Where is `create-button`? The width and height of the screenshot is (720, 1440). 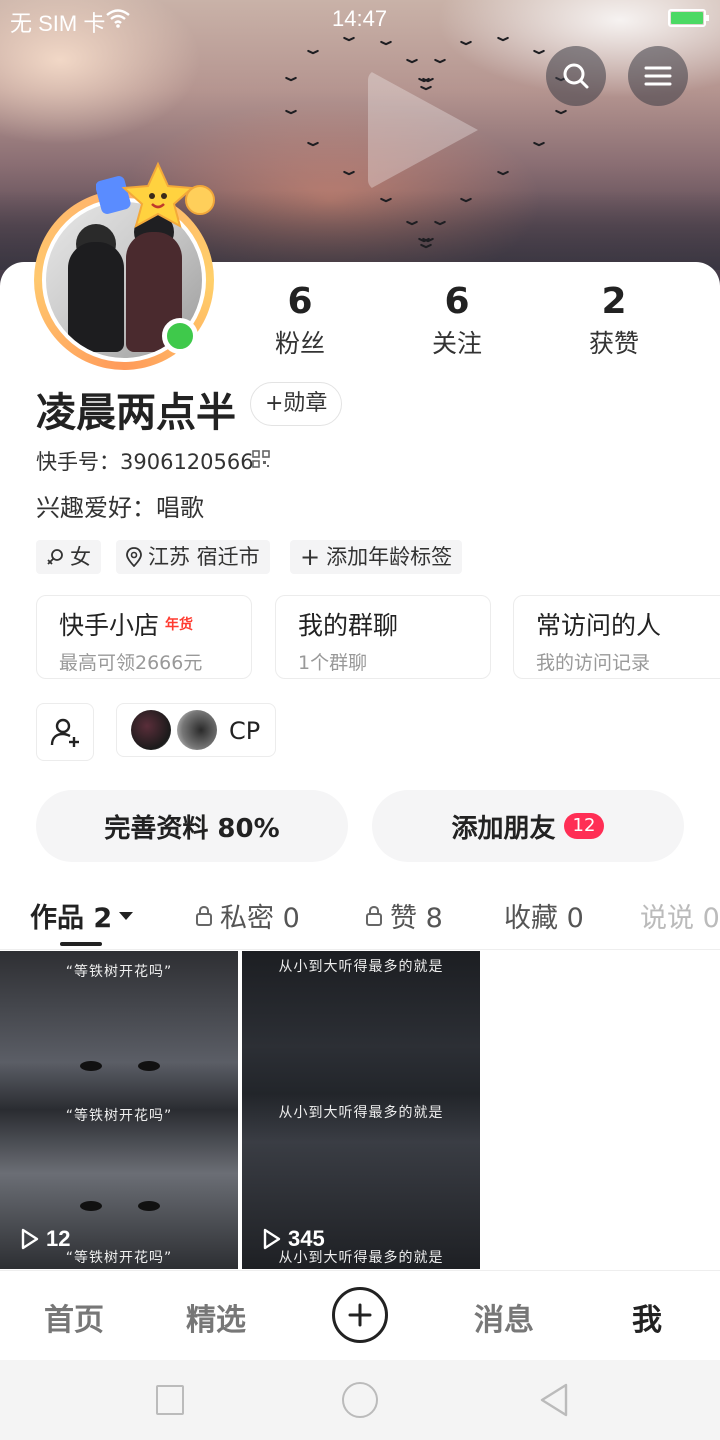
create-button is located at coordinates (360, 1315).